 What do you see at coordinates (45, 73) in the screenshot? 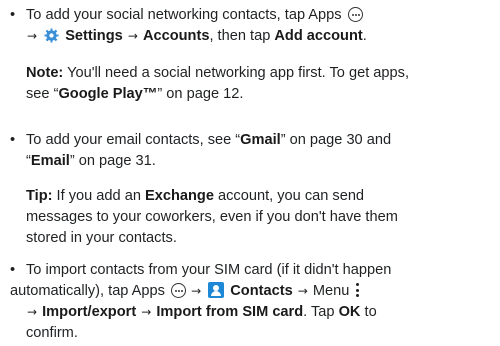
I see `note-label: Note:` at bounding box center [45, 73].